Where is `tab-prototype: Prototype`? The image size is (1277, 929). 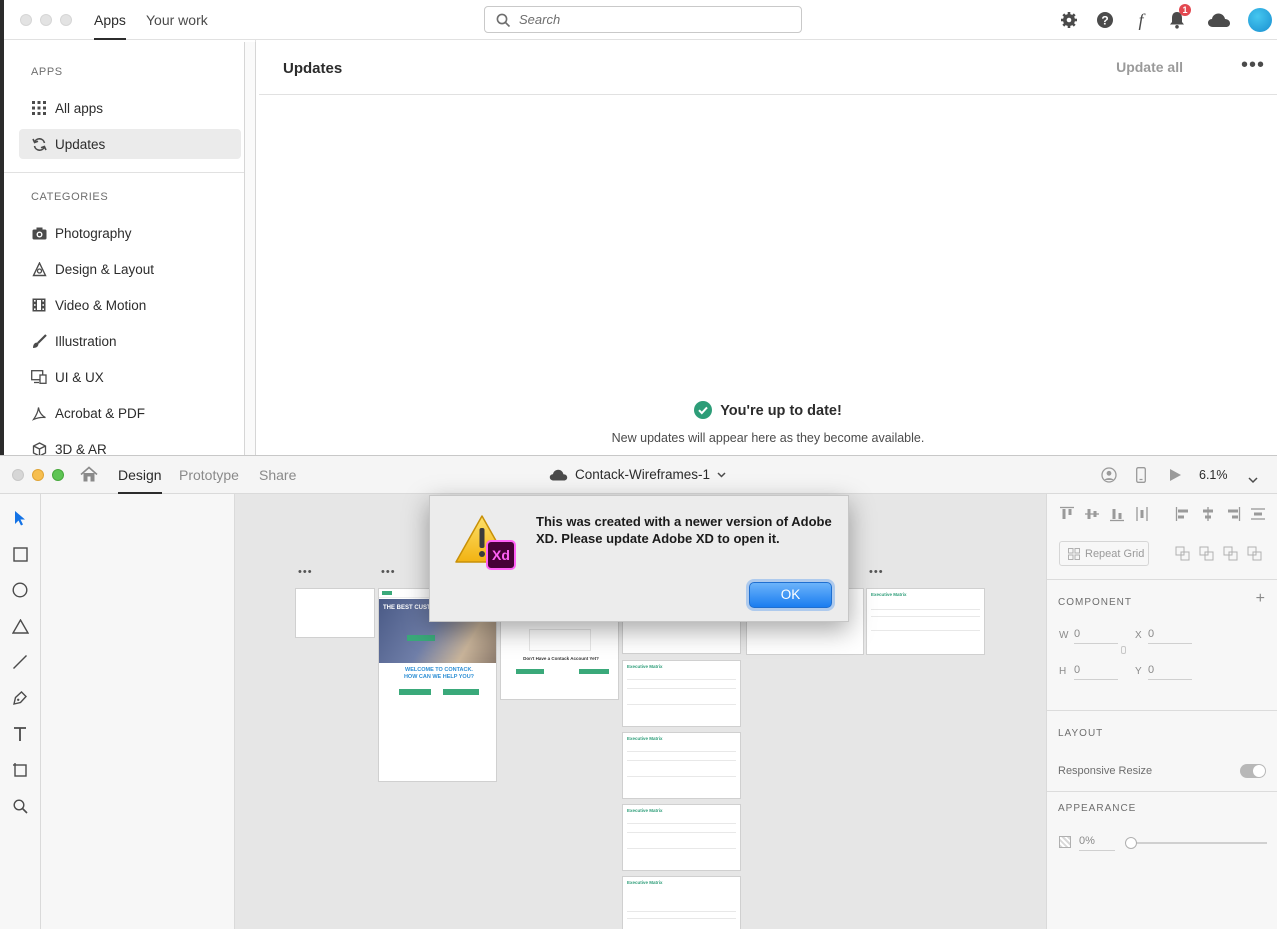
tab-prototype: Prototype is located at coordinates (209, 475).